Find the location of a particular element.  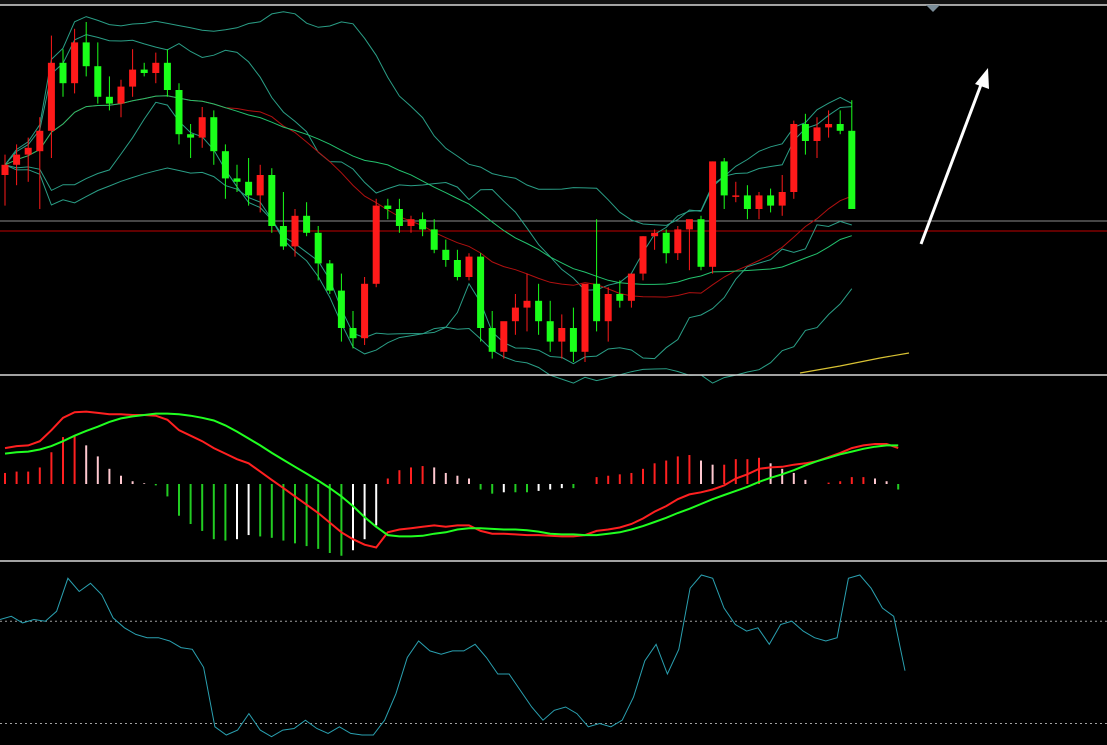

arrow-shaft is located at coordinates (951, 163).